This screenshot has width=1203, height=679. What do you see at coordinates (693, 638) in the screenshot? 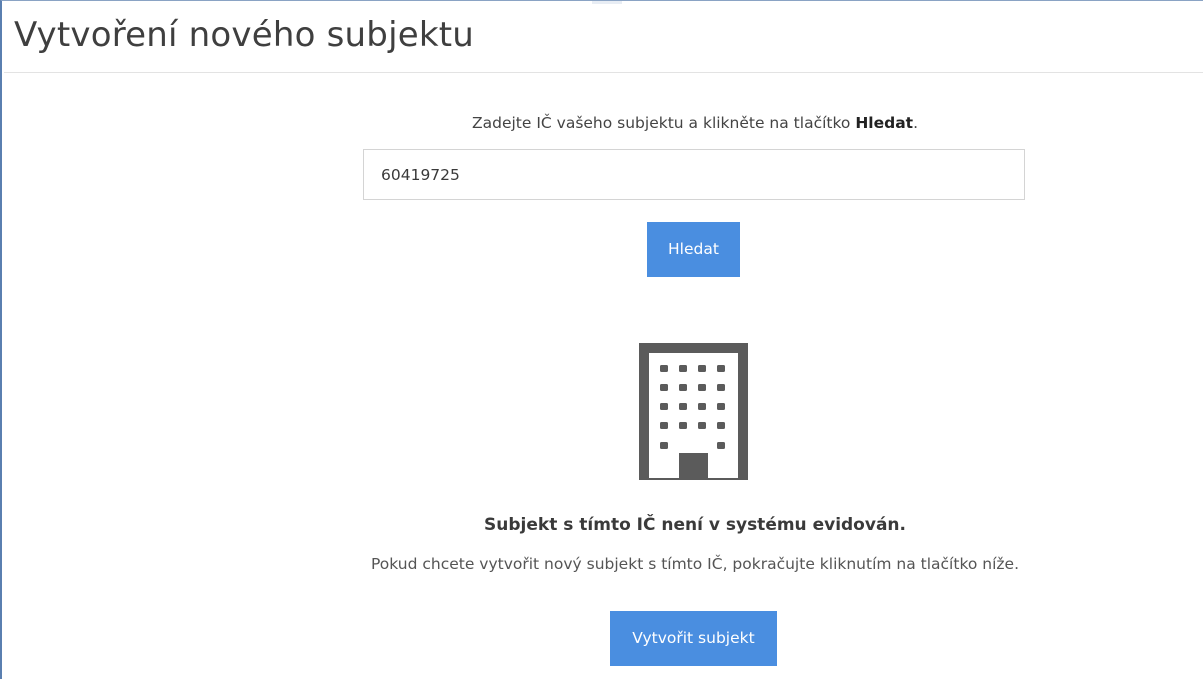
I see `create-subject-button: Vytvořit subjekt` at bounding box center [693, 638].